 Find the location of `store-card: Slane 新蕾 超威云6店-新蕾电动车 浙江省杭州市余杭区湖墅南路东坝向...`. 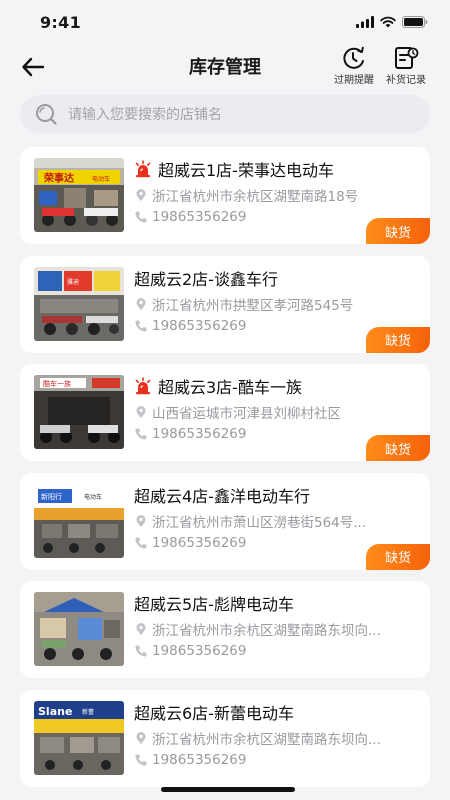

store-card: Slane 新蕾 超威云6店-新蕾电动车 浙江省杭州市余杭区湖墅南路东坝向... is located at coordinates (225, 738).